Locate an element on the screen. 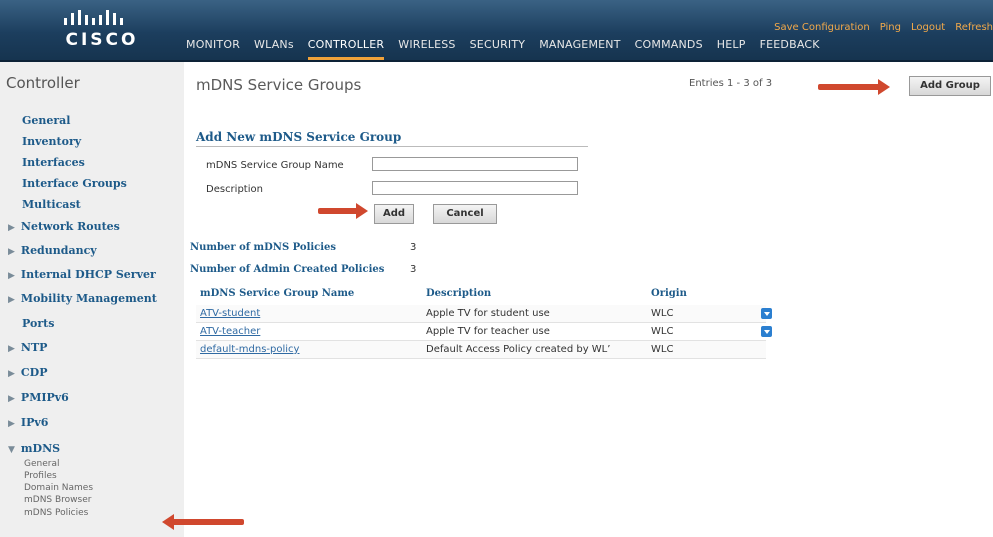 This screenshot has height=537, width=993. sidebar-item-mdns: ▼ mDNS is located at coordinates (34, 448).